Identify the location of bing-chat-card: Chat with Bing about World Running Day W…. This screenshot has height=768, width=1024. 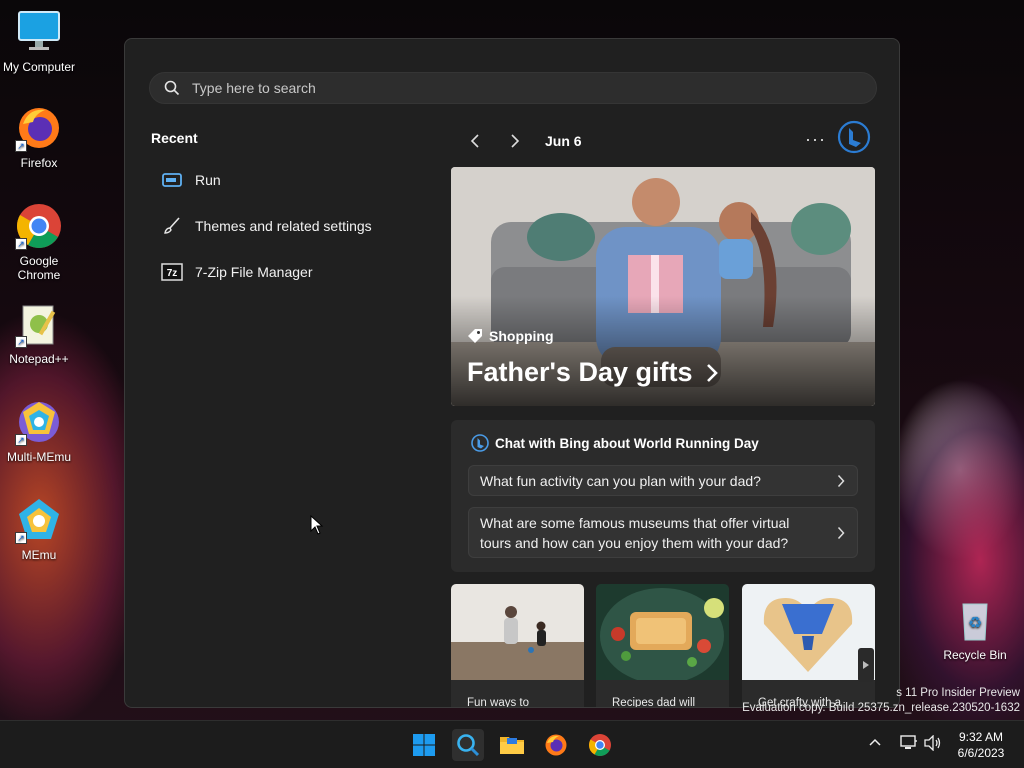
(663, 496).